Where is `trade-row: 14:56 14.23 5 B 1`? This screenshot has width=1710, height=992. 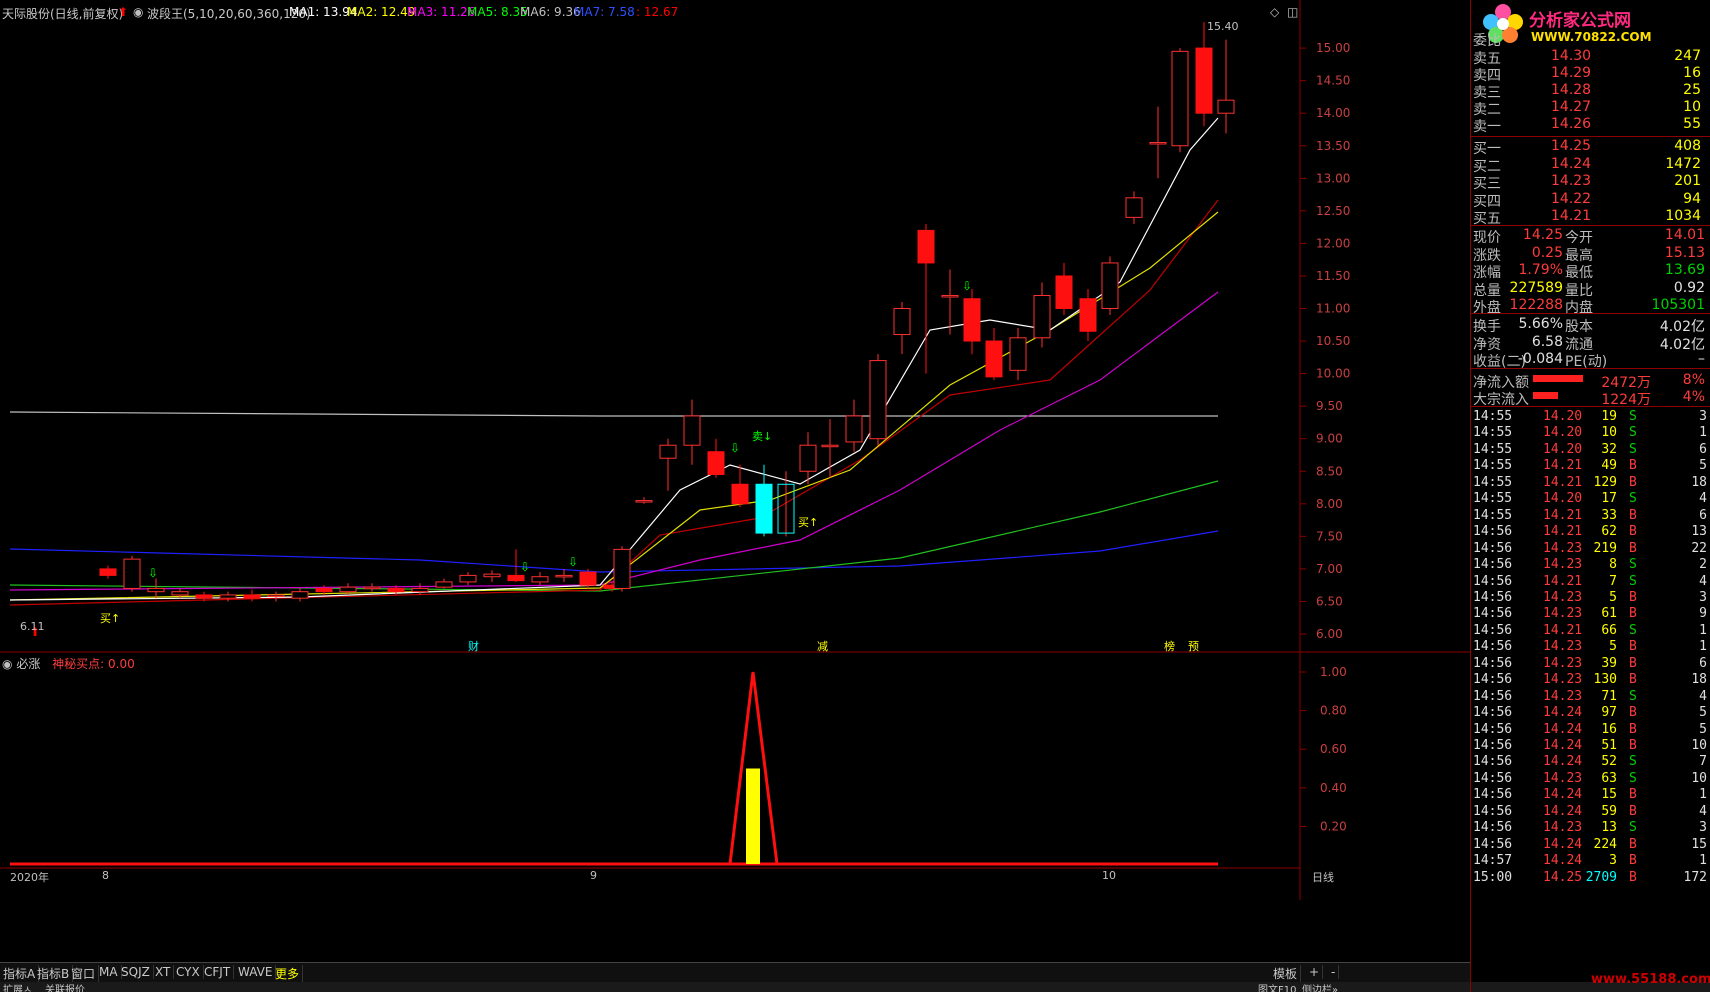
trade-row: 14:56 14.23 5 B 1 is located at coordinates (1590, 648).